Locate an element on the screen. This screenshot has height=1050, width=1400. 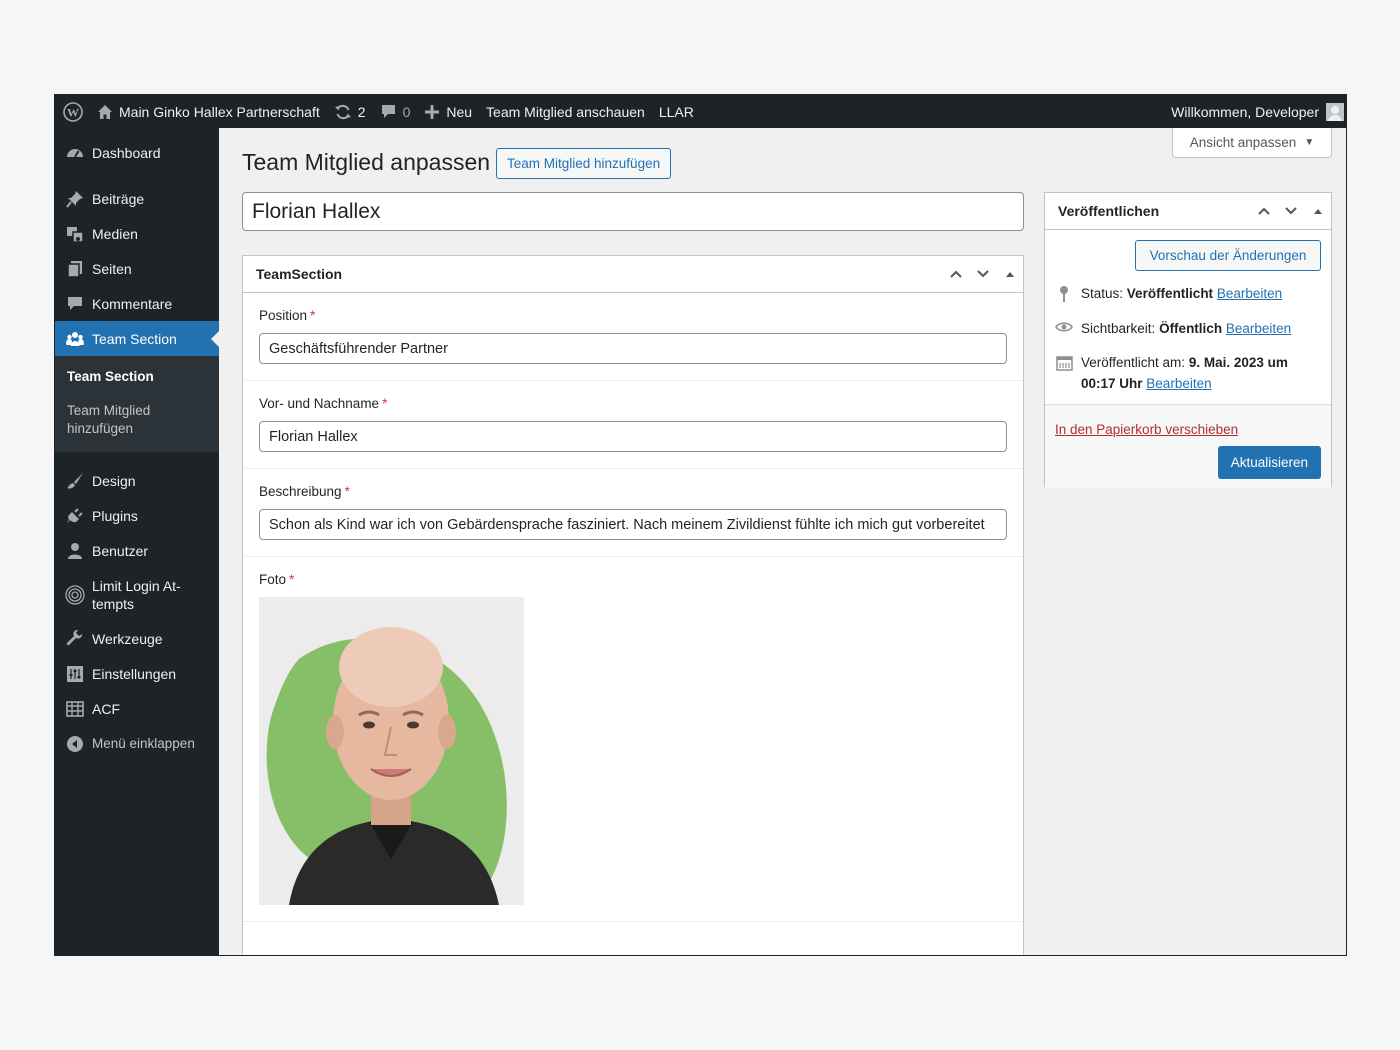
sidebar-item-label: Plugins is located at coordinates (115, 515).